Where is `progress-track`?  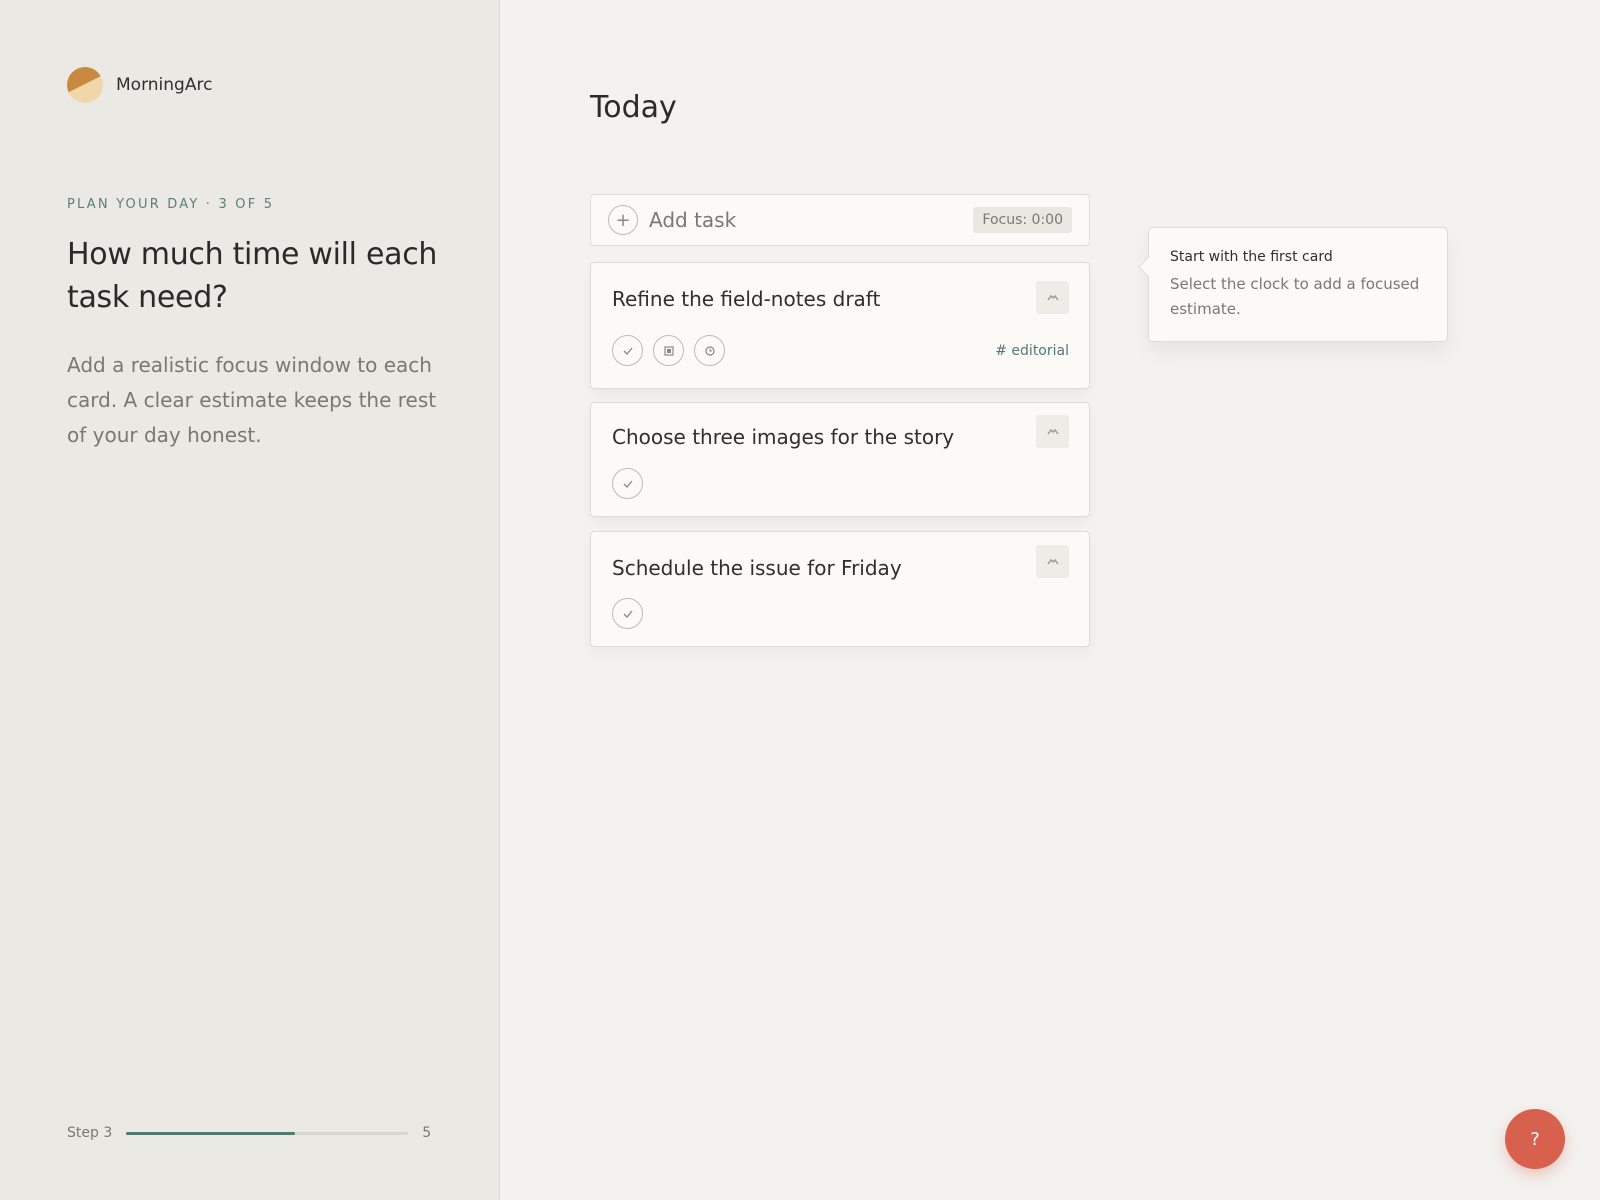 progress-track is located at coordinates (267, 1133).